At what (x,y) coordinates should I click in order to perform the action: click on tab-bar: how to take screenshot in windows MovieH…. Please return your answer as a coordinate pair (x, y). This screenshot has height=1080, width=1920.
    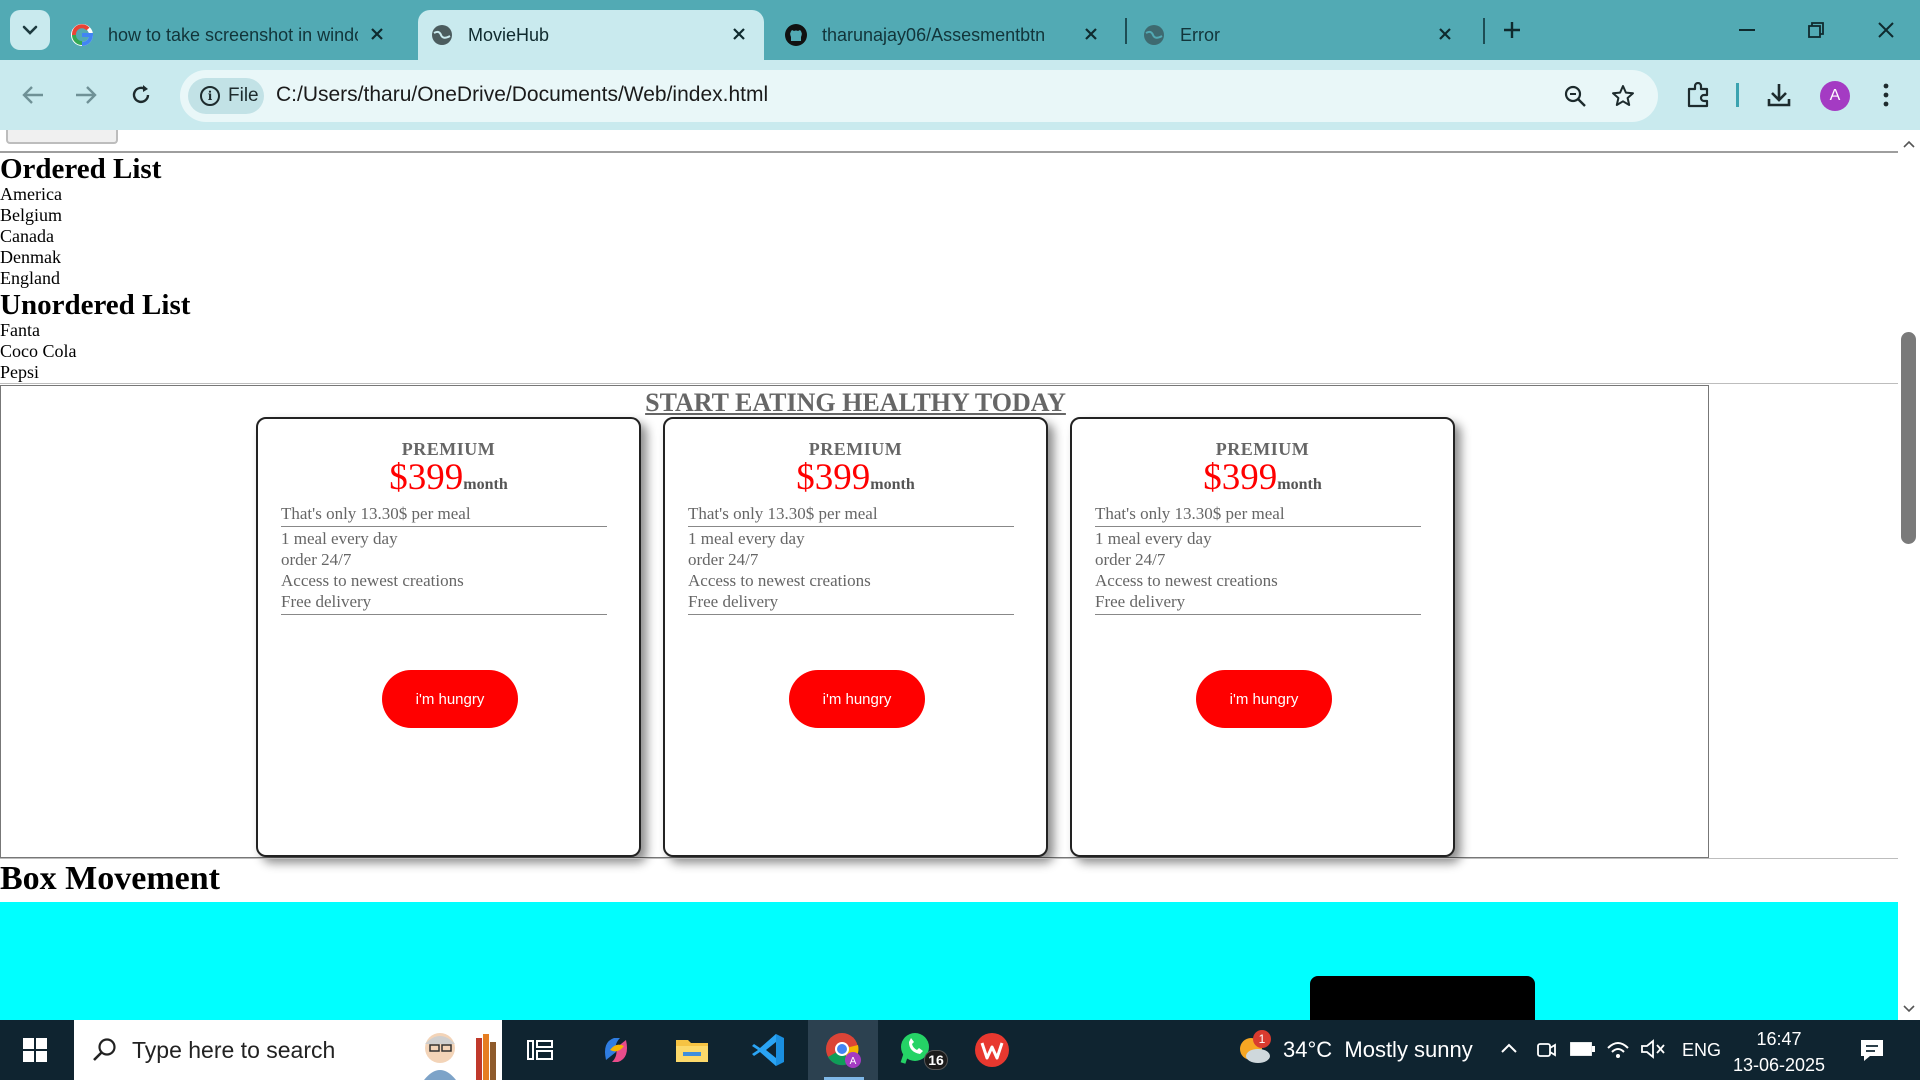
    Looking at the image, I should click on (960, 30).